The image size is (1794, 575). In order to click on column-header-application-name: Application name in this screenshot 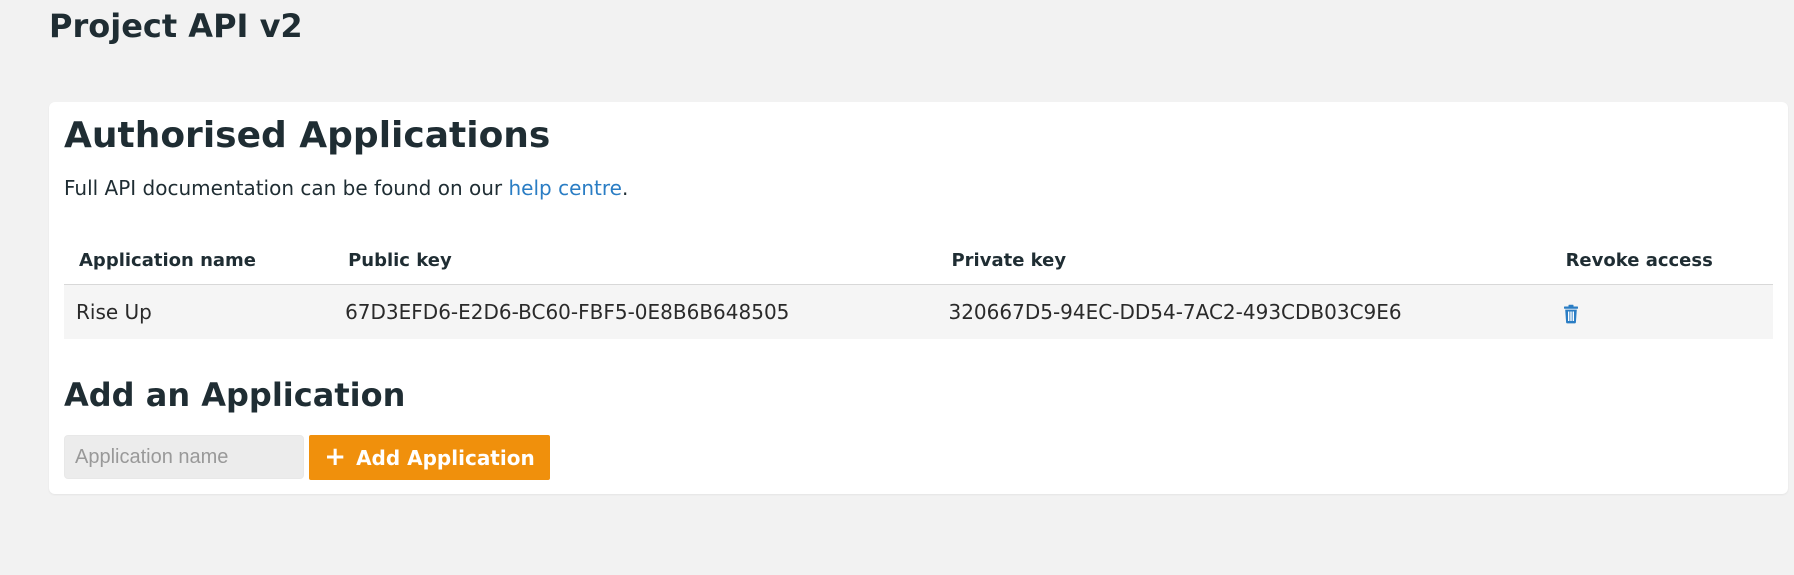, I will do `click(199, 261)`.